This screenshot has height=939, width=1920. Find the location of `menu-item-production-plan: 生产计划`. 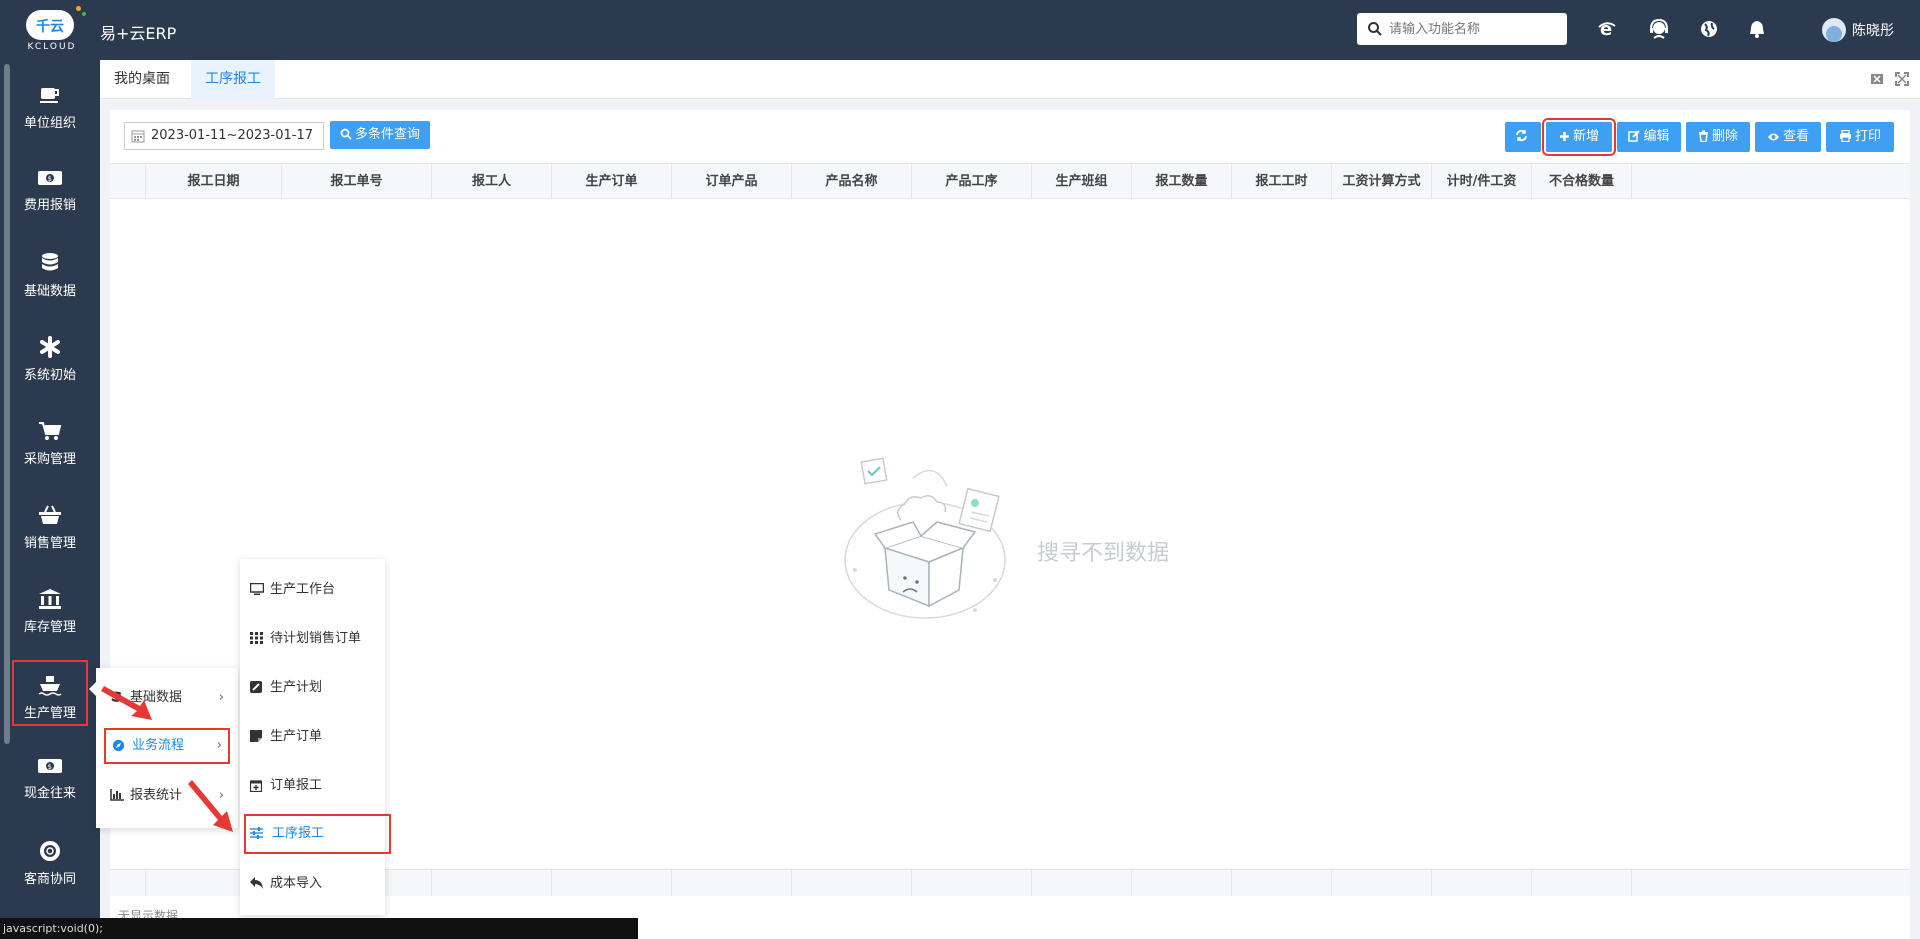

menu-item-production-plan: 生产计划 is located at coordinates (312, 688).